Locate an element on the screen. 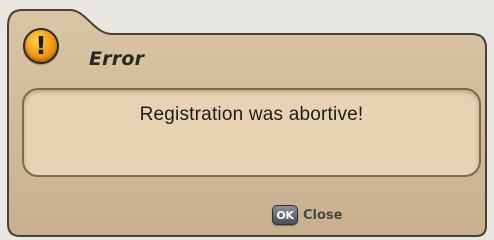 This screenshot has width=494, height=240. close-button: OK Close is located at coordinates (307, 215).